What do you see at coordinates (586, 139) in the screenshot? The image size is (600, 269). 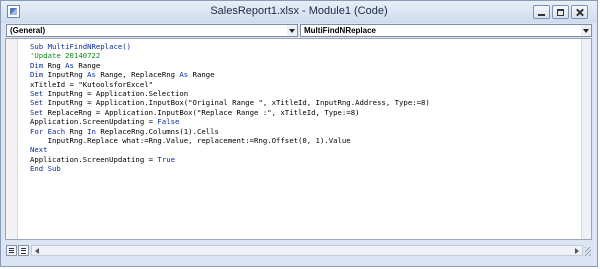 I see `vertical-scrollbar` at bounding box center [586, 139].